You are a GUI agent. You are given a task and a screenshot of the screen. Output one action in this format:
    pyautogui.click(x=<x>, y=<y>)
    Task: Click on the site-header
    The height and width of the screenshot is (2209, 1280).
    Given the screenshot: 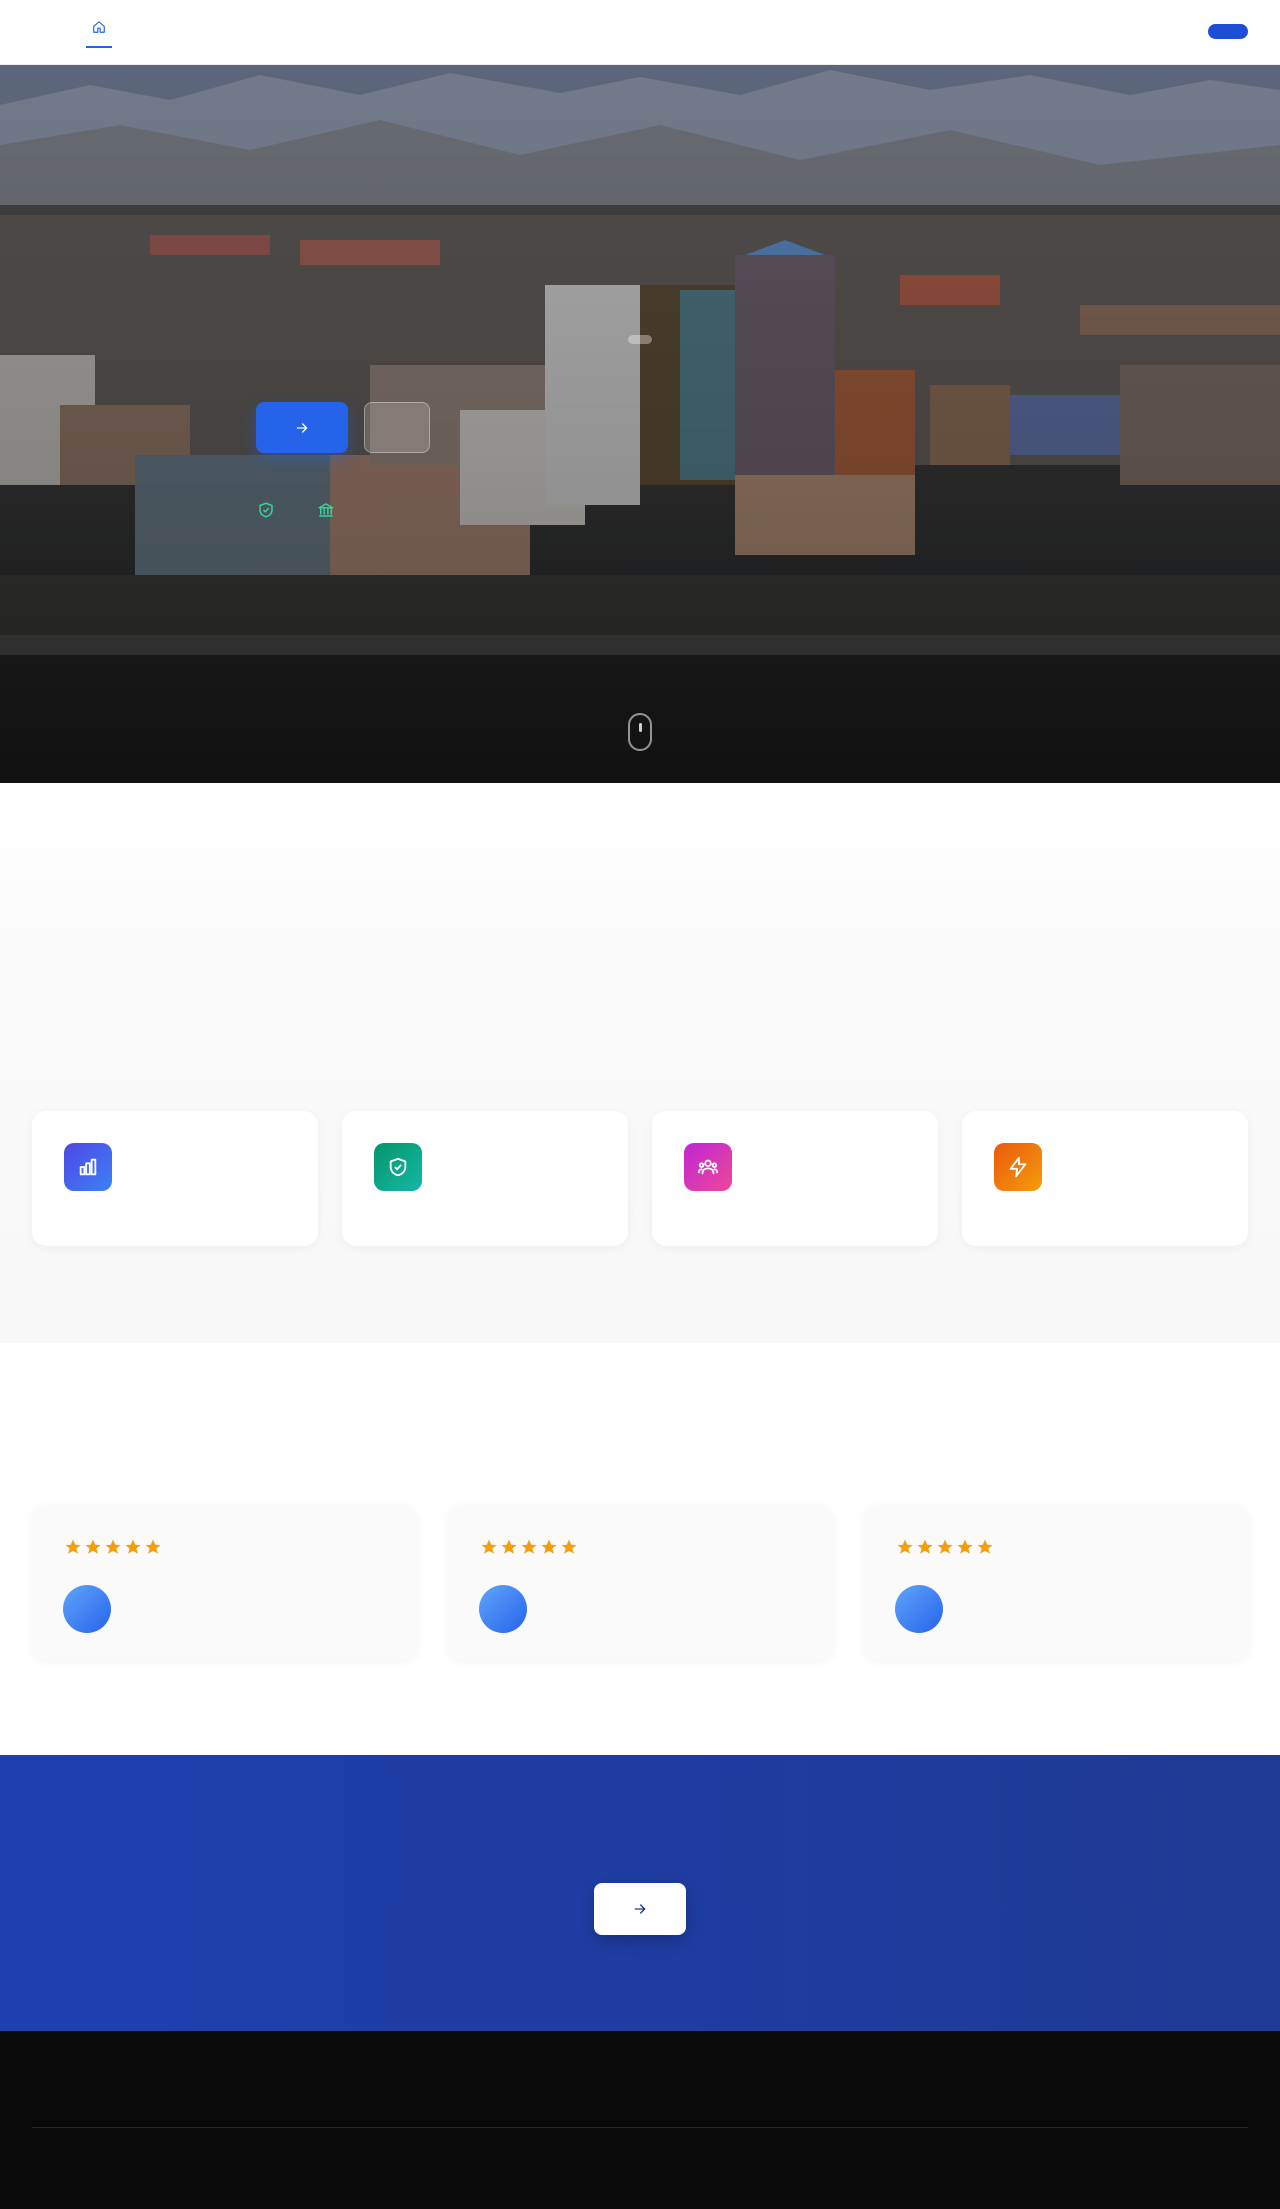 What is the action you would take?
    pyautogui.click(x=640, y=32)
    